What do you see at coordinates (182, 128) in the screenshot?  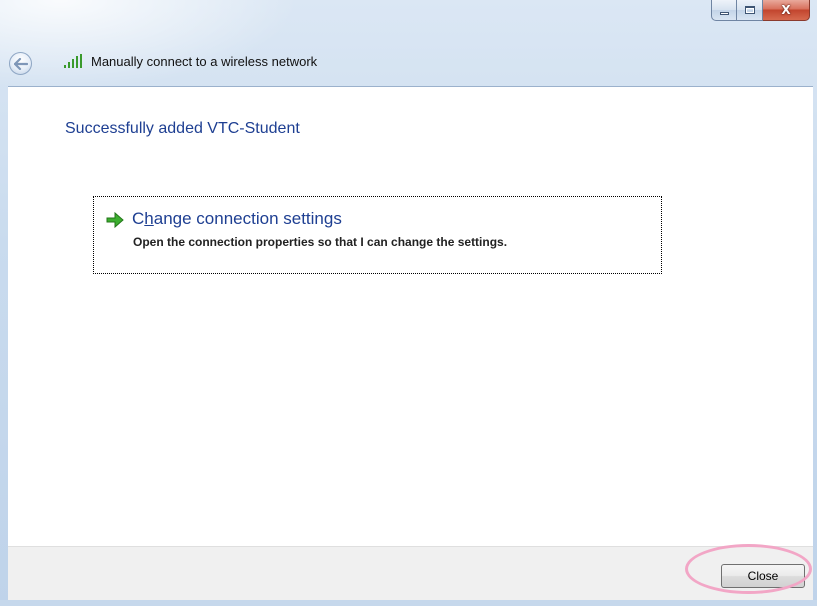 I see `page-heading: Successfully added VTC-Student` at bounding box center [182, 128].